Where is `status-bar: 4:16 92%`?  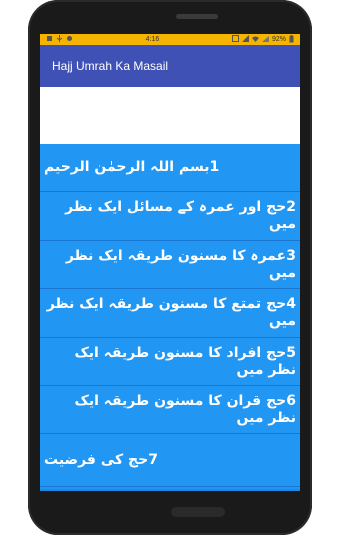
status-bar: 4:16 92% is located at coordinates (170, 39).